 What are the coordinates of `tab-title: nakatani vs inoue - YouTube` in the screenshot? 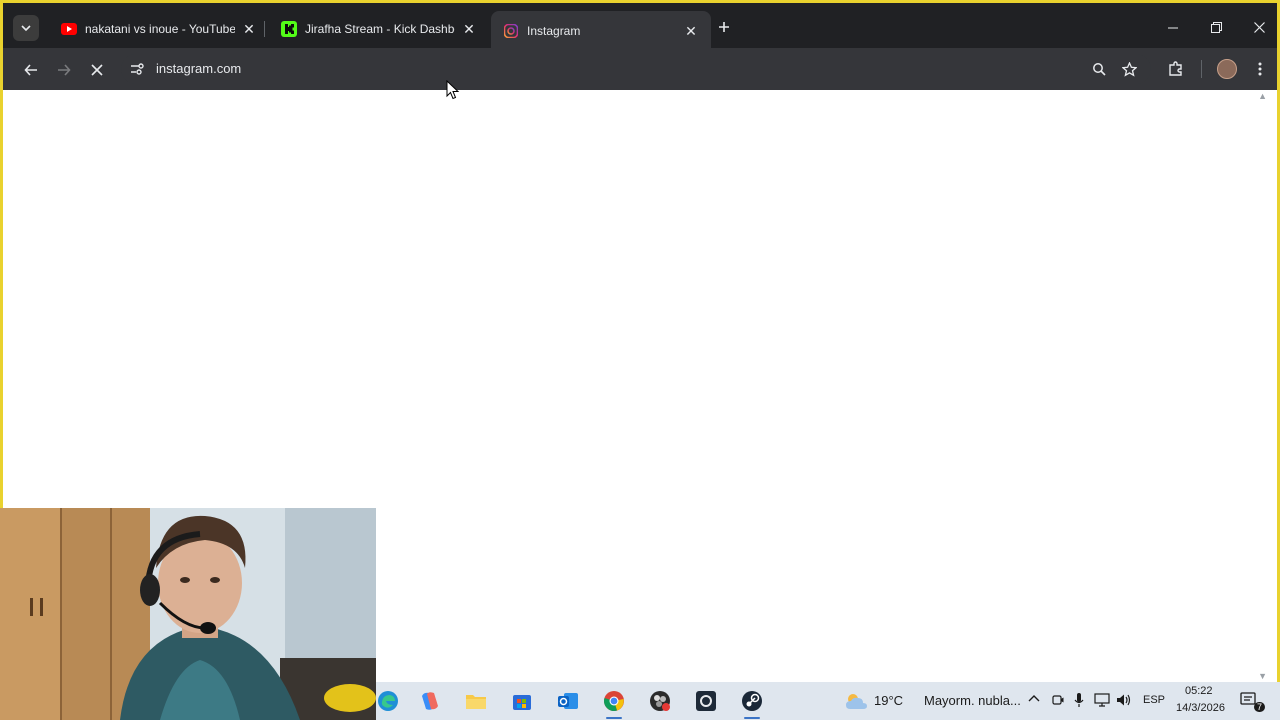 It's located at (160, 29).